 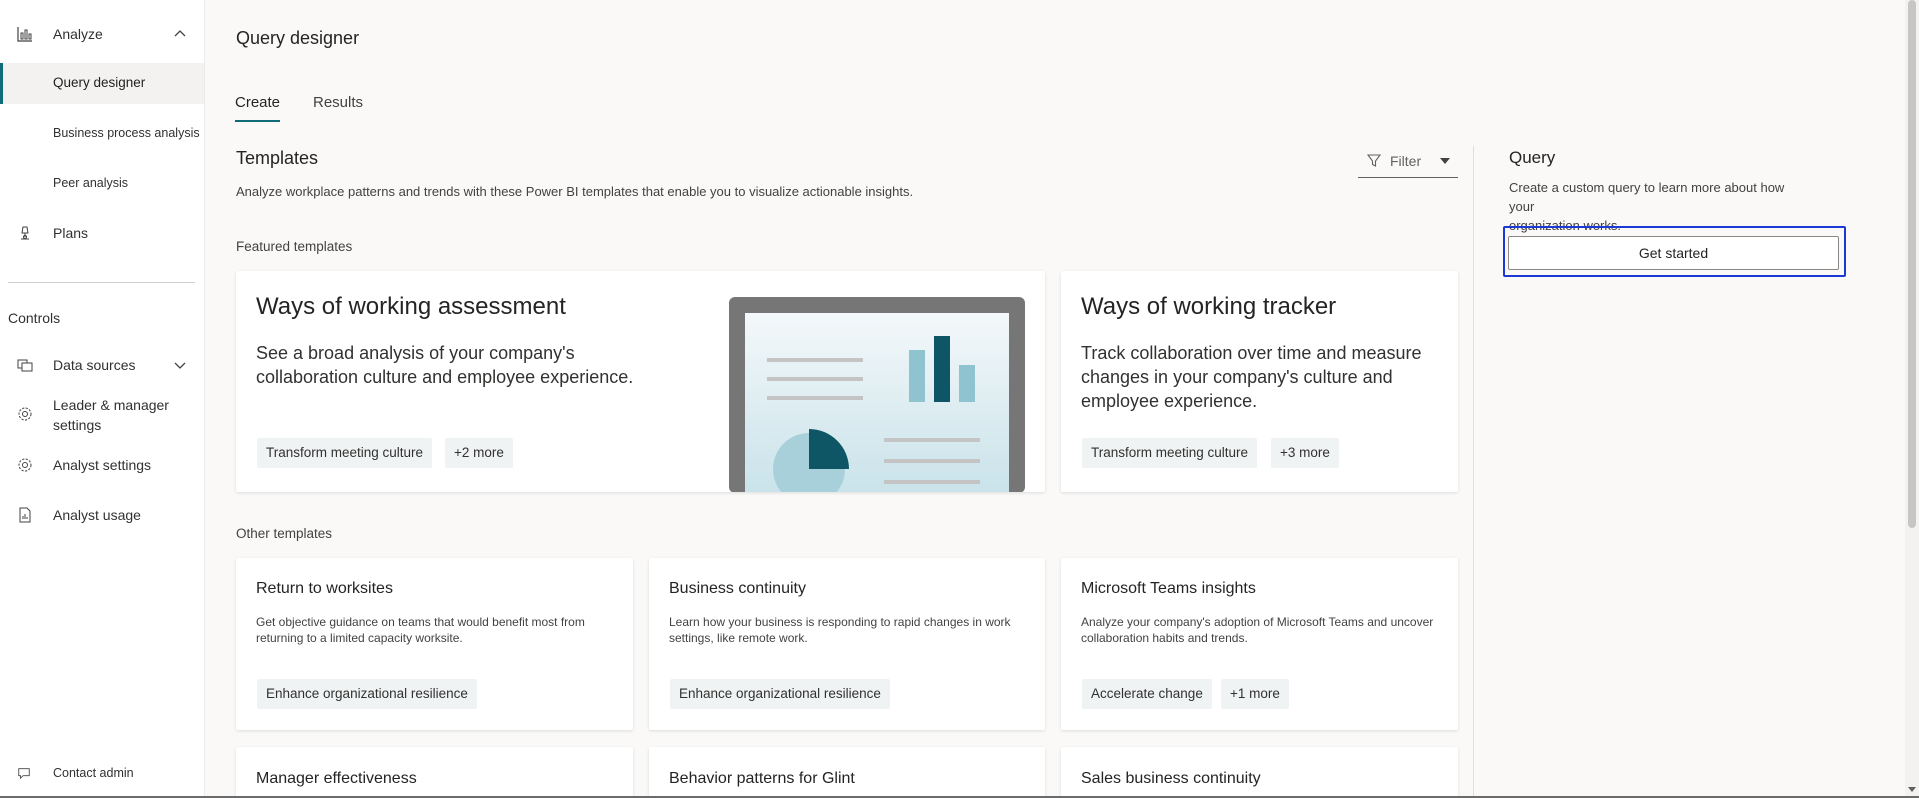 I want to click on lamp-icon, so click(x=25, y=233).